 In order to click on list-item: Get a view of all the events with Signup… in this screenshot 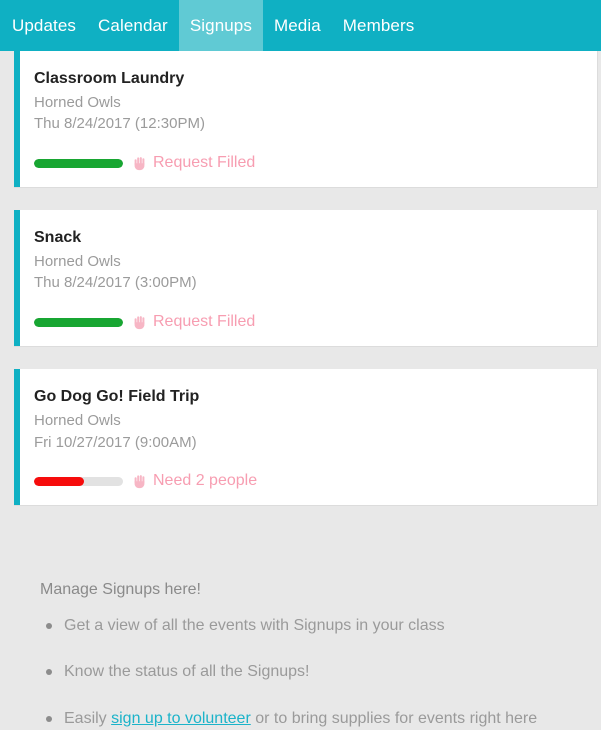, I will do `click(310, 626)`.